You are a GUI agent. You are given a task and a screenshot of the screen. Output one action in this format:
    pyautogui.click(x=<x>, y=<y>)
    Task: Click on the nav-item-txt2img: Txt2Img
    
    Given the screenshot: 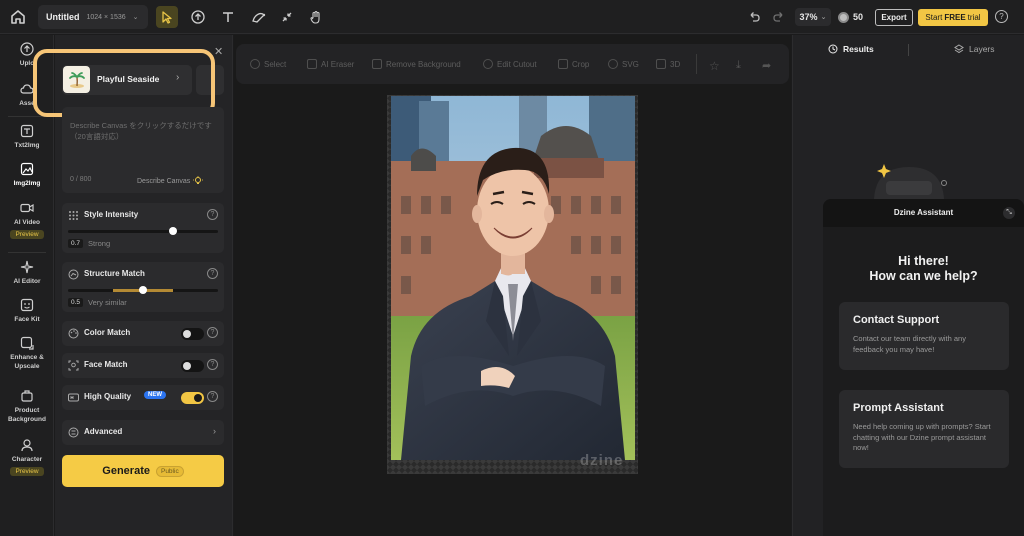 What is the action you would take?
    pyautogui.click(x=27, y=137)
    